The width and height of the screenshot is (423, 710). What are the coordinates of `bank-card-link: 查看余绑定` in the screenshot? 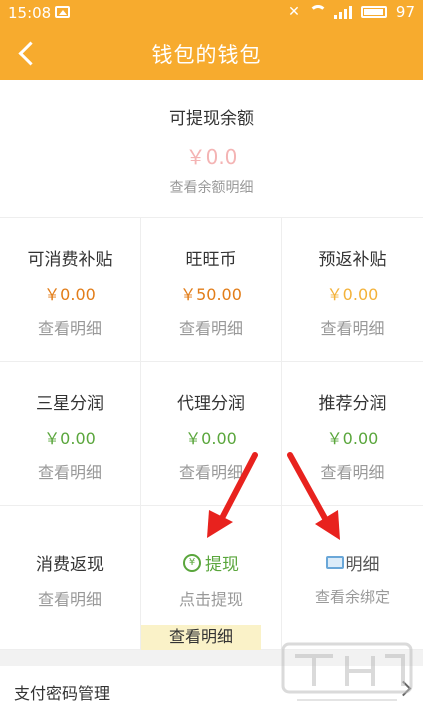 It's located at (352, 596).